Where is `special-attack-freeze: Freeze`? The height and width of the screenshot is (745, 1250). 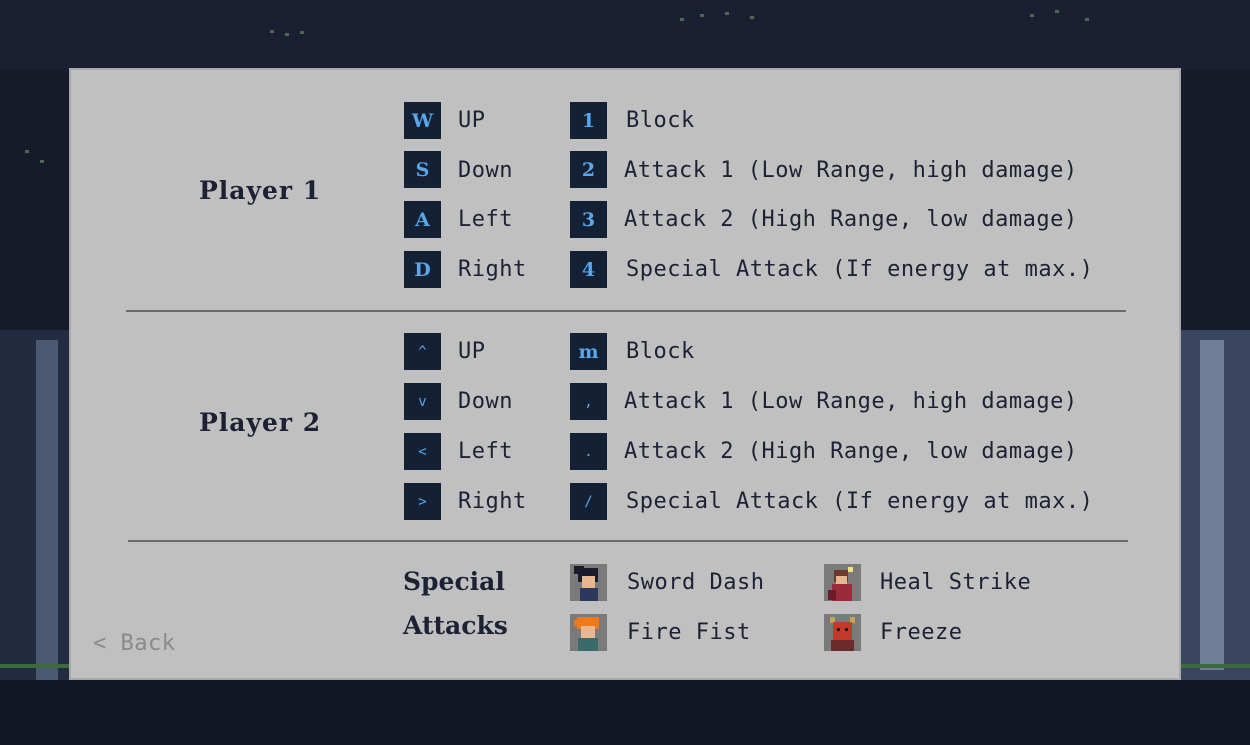 special-attack-freeze: Freeze is located at coordinates (921, 632).